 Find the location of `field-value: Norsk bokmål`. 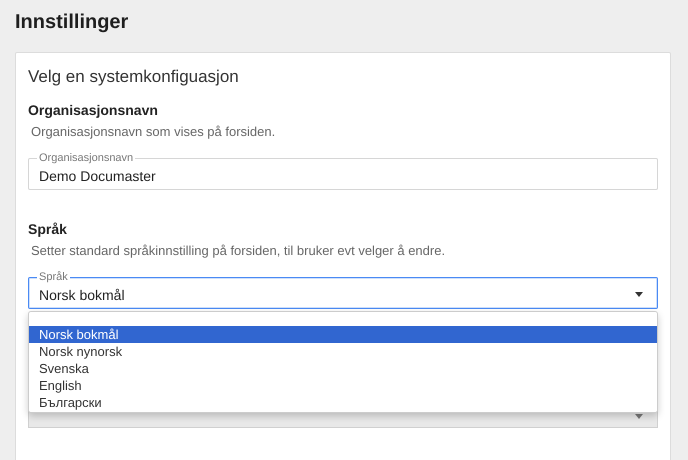

field-value: Norsk bokmål is located at coordinates (82, 294).